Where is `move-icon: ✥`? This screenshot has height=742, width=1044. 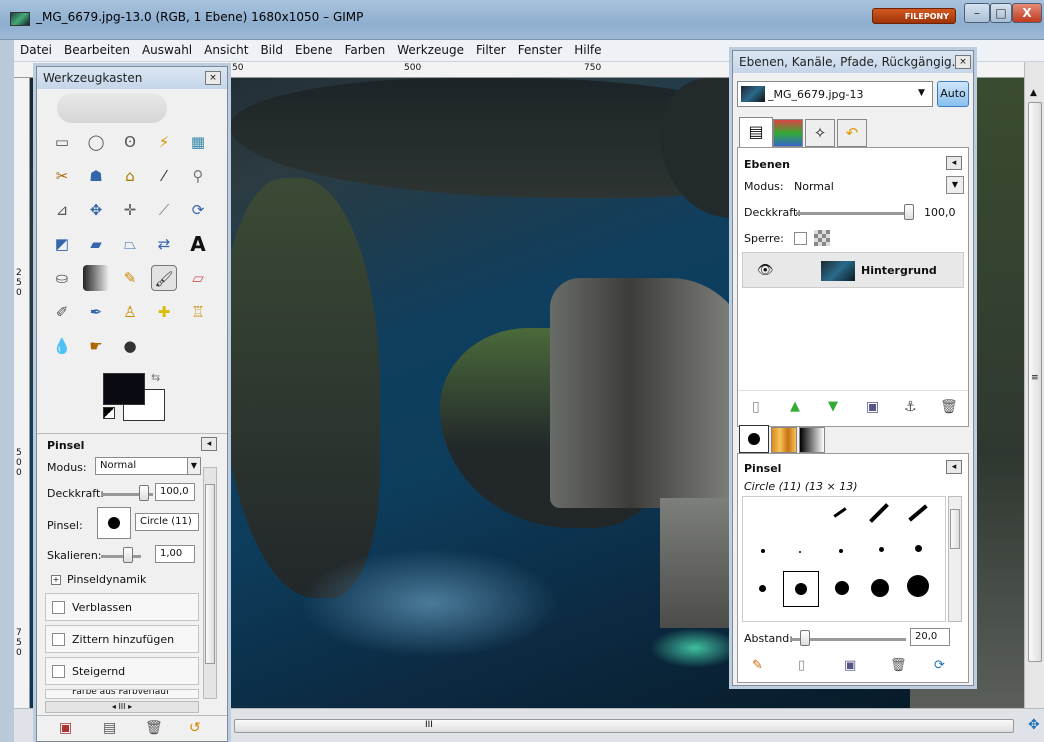
move-icon: ✥ is located at coordinates (96, 210).